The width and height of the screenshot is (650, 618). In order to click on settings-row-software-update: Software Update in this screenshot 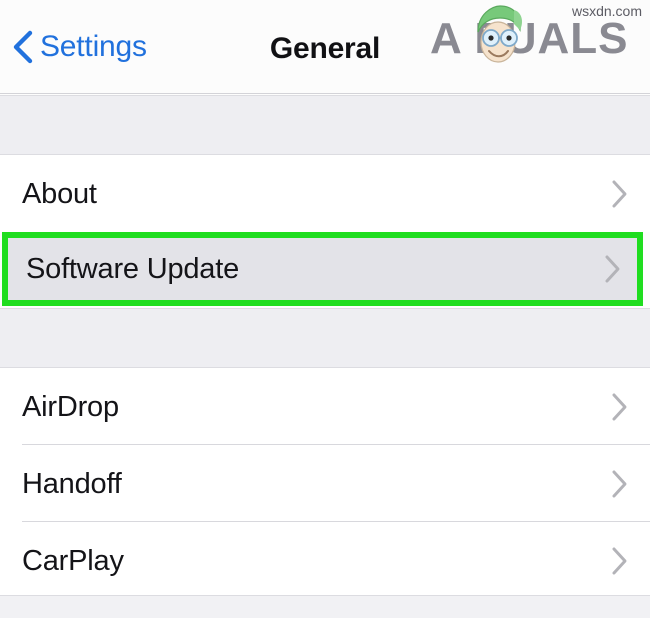, I will do `click(322, 269)`.